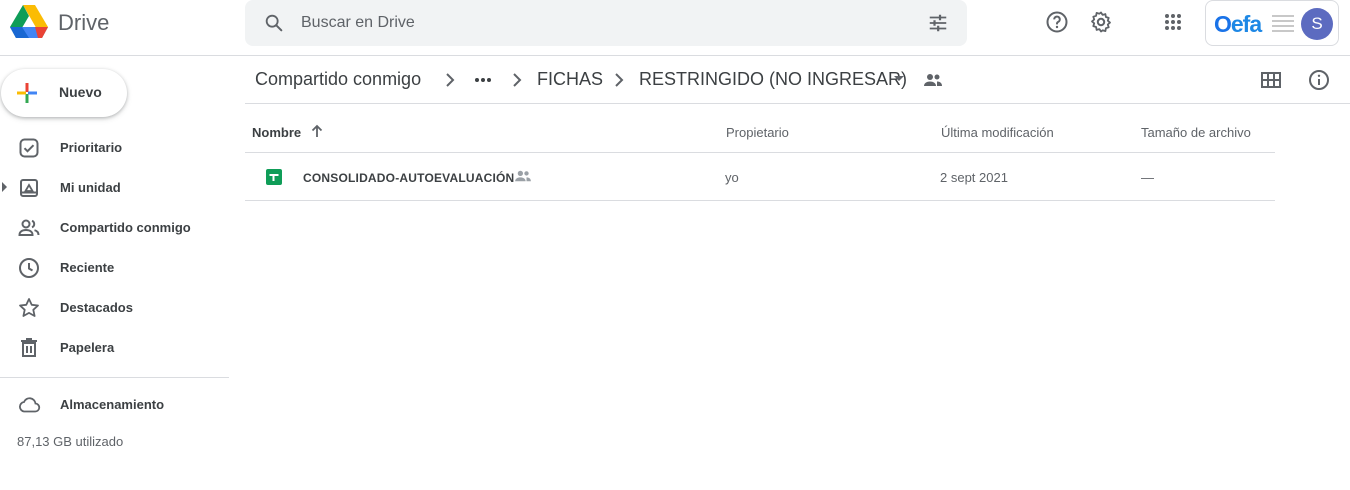 Image resolution: width=1350 pixels, height=490 pixels. I want to click on sidebar-item-label: Prioritario, so click(91, 147).